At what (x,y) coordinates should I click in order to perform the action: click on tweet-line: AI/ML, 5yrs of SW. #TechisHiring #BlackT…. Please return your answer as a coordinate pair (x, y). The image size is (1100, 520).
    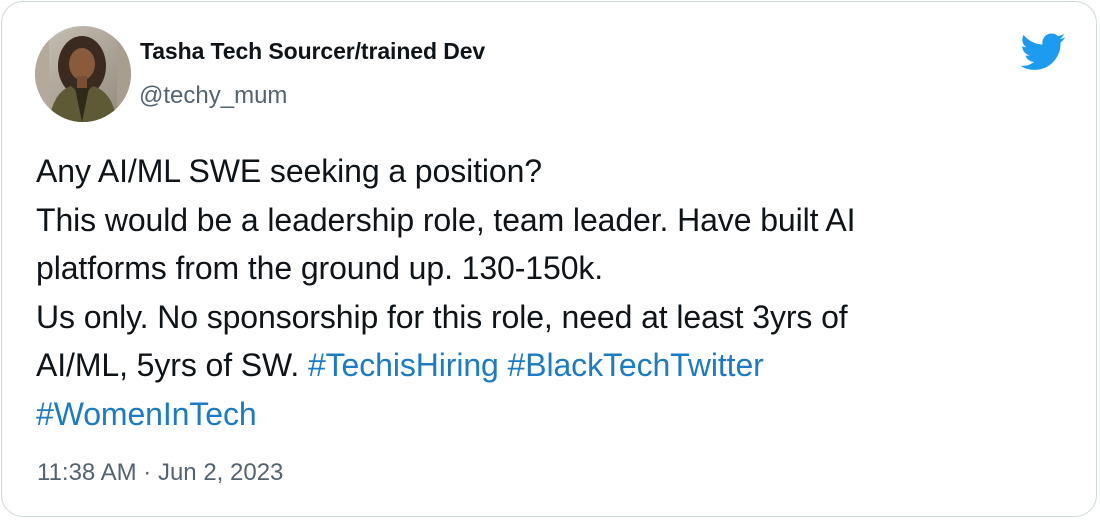
    Looking at the image, I should click on (551, 365).